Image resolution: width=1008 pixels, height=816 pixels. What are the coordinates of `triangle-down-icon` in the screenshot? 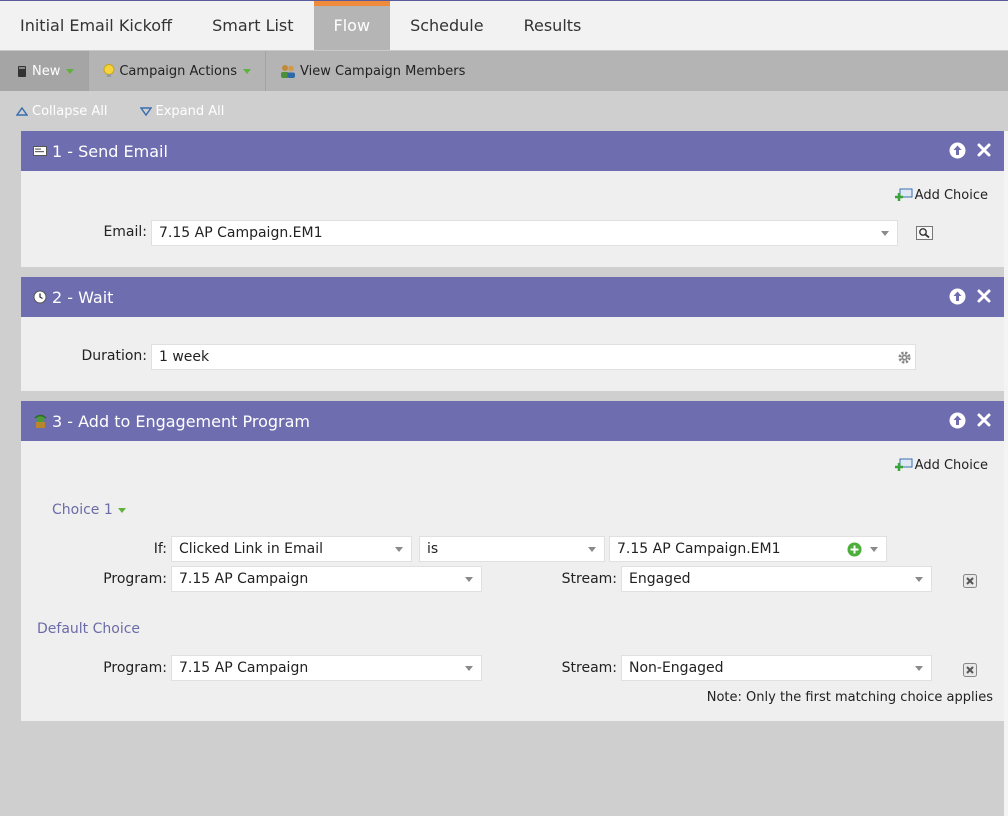 It's located at (145, 111).